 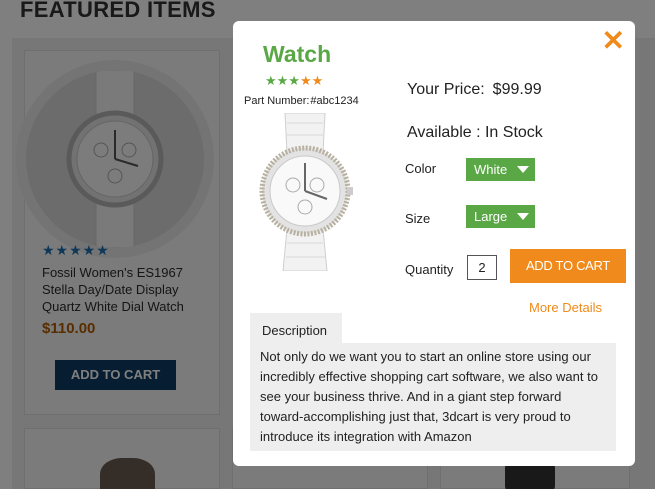 I want to click on tab-description: Description, so click(x=296, y=328).